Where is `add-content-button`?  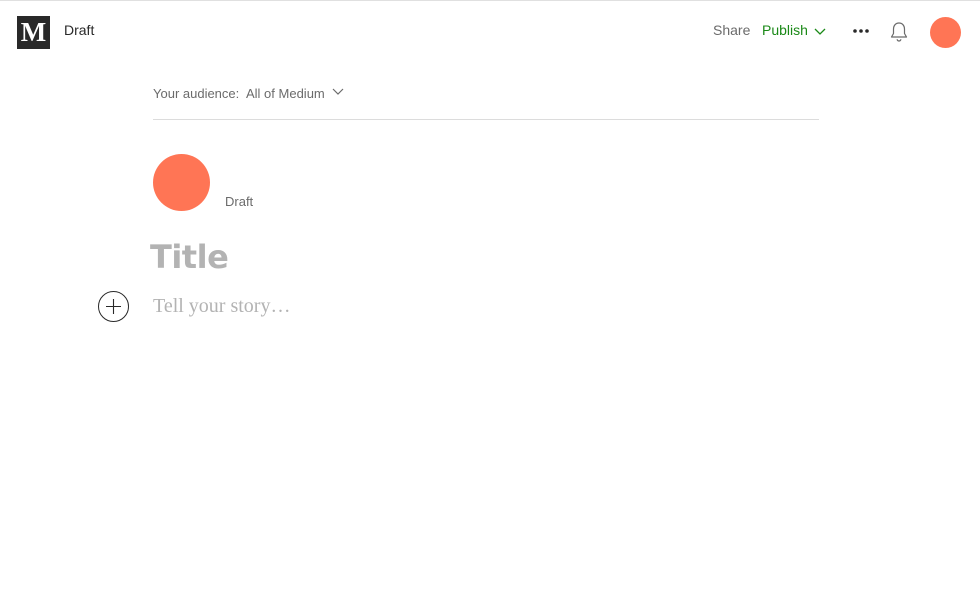
add-content-button is located at coordinates (113, 306).